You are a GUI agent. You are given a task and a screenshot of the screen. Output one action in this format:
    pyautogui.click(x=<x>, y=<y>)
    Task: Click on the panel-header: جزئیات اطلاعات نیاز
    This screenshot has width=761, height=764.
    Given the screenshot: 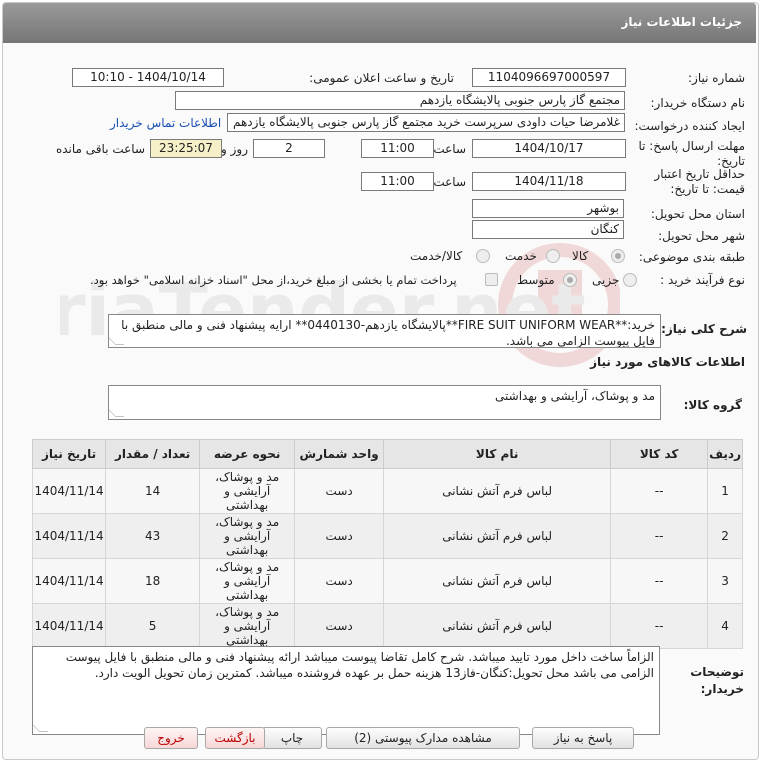 What is the action you would take?
    pyautogui.click(x=379, y=23)
    